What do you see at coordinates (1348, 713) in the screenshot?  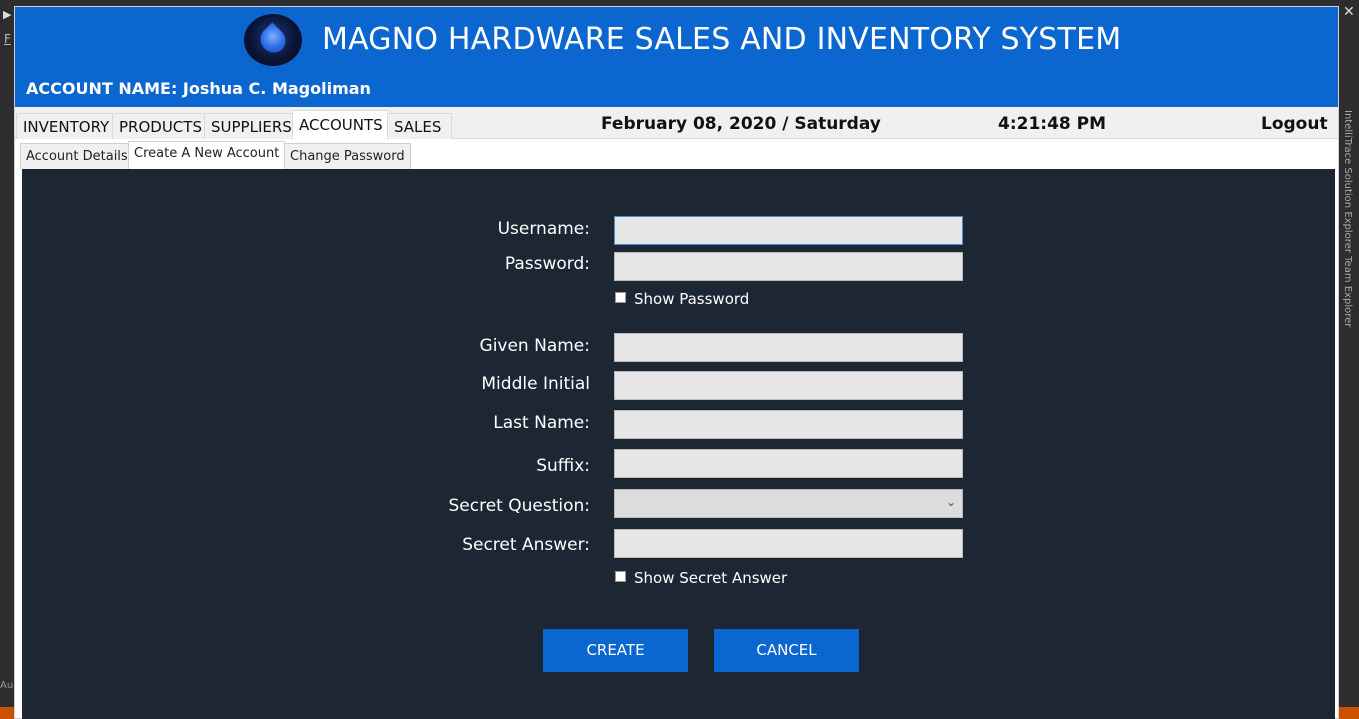 I see `ide-status-bar-right` at bounding box center [1348, 713].